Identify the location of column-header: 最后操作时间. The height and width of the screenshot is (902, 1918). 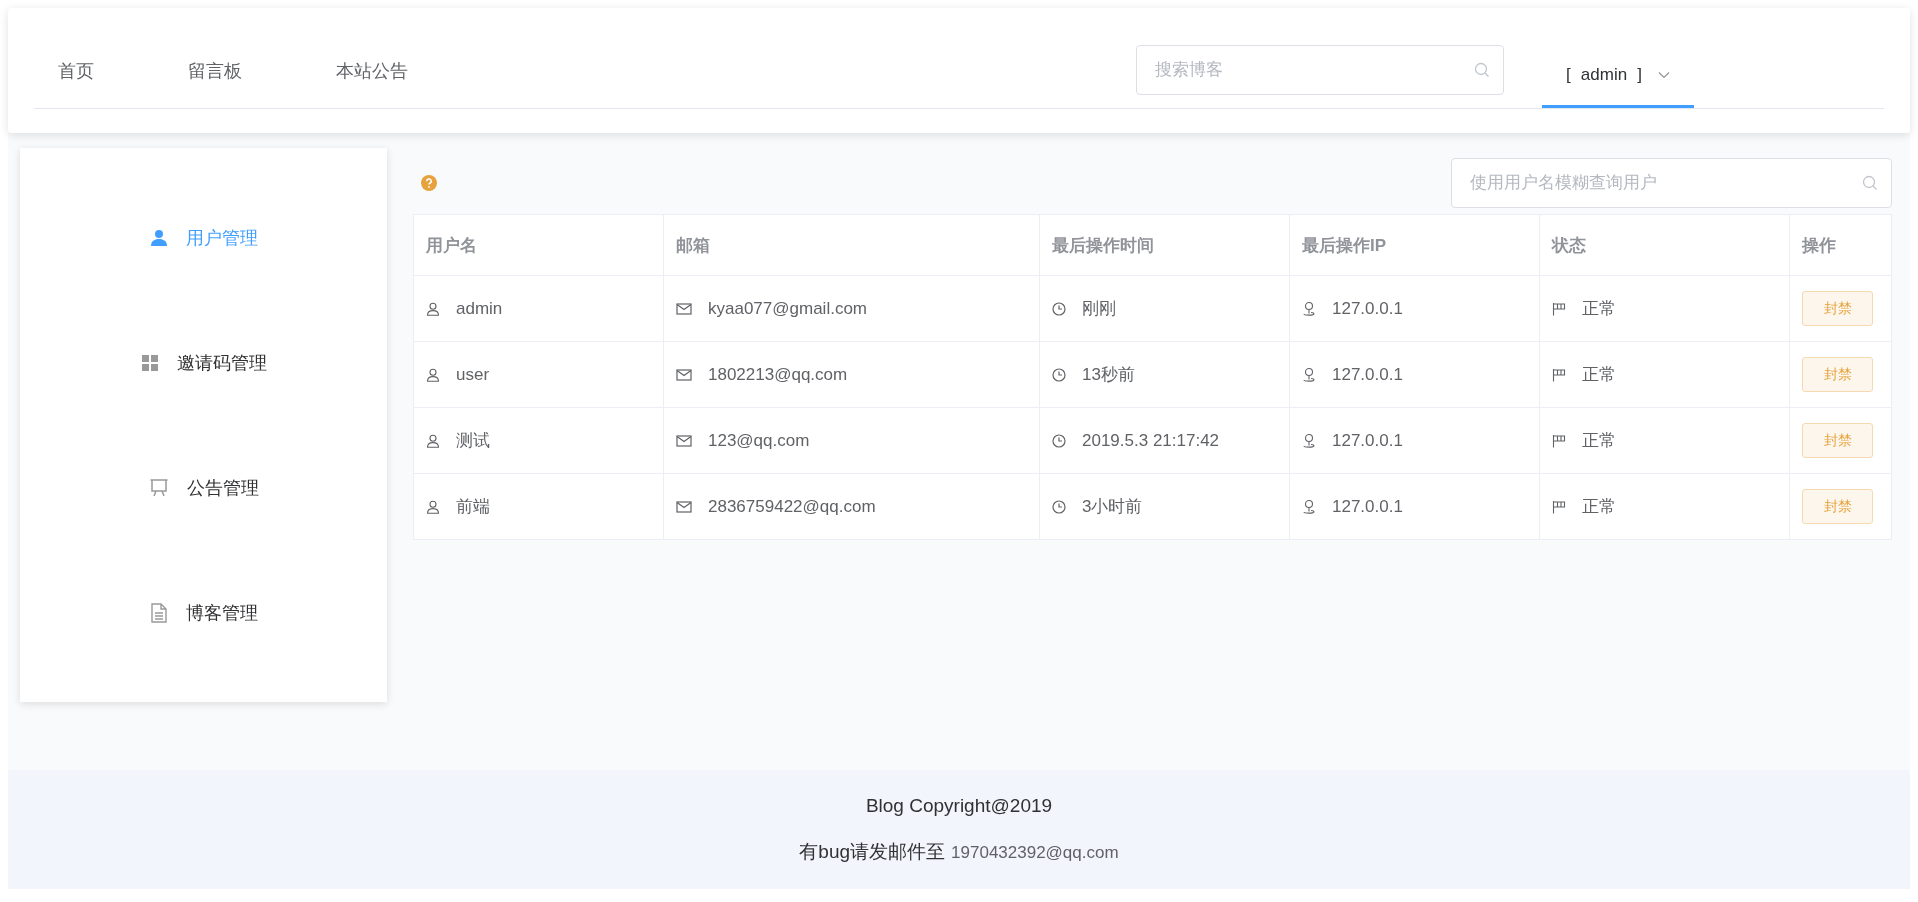
(1164, 245).